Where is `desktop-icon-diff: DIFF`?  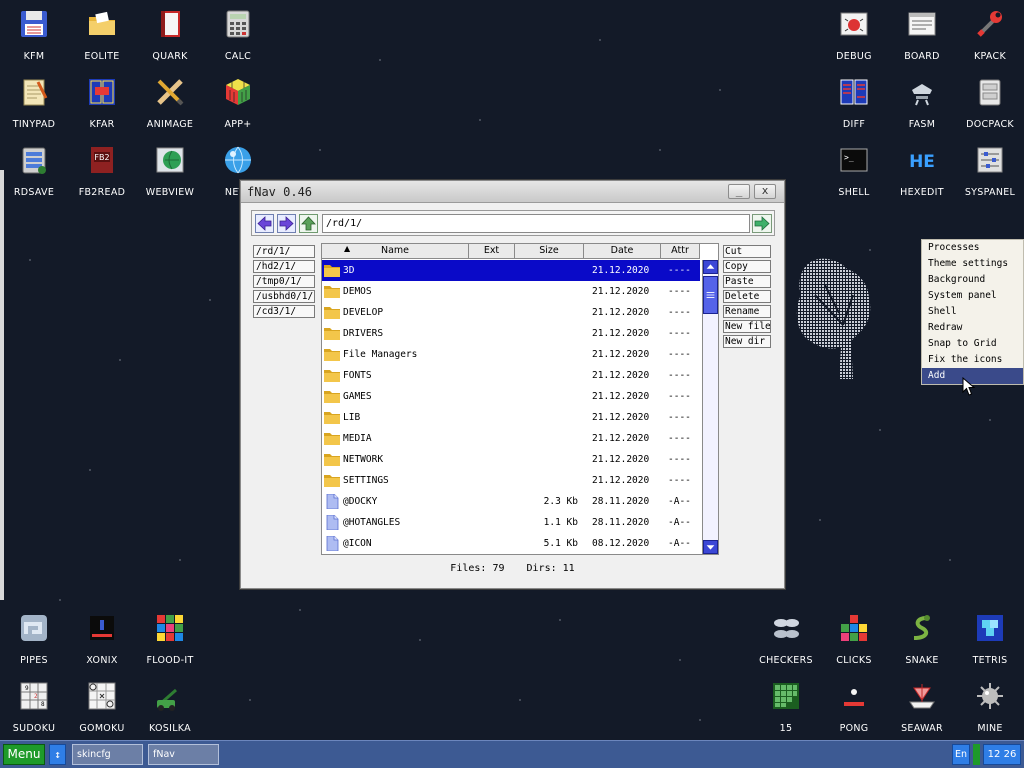 desktop-icon-diff: DIFF is located at coordinates (854, 100).